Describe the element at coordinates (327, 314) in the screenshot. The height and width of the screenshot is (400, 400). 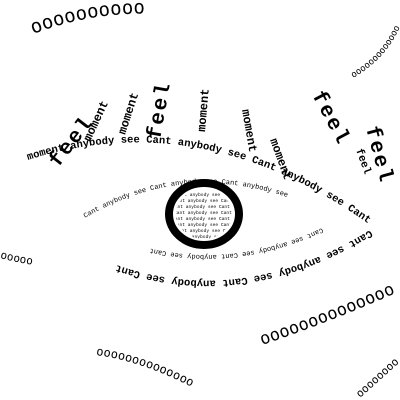
I see `o-stream-bottom-right: oooooooooooooo` at that location.